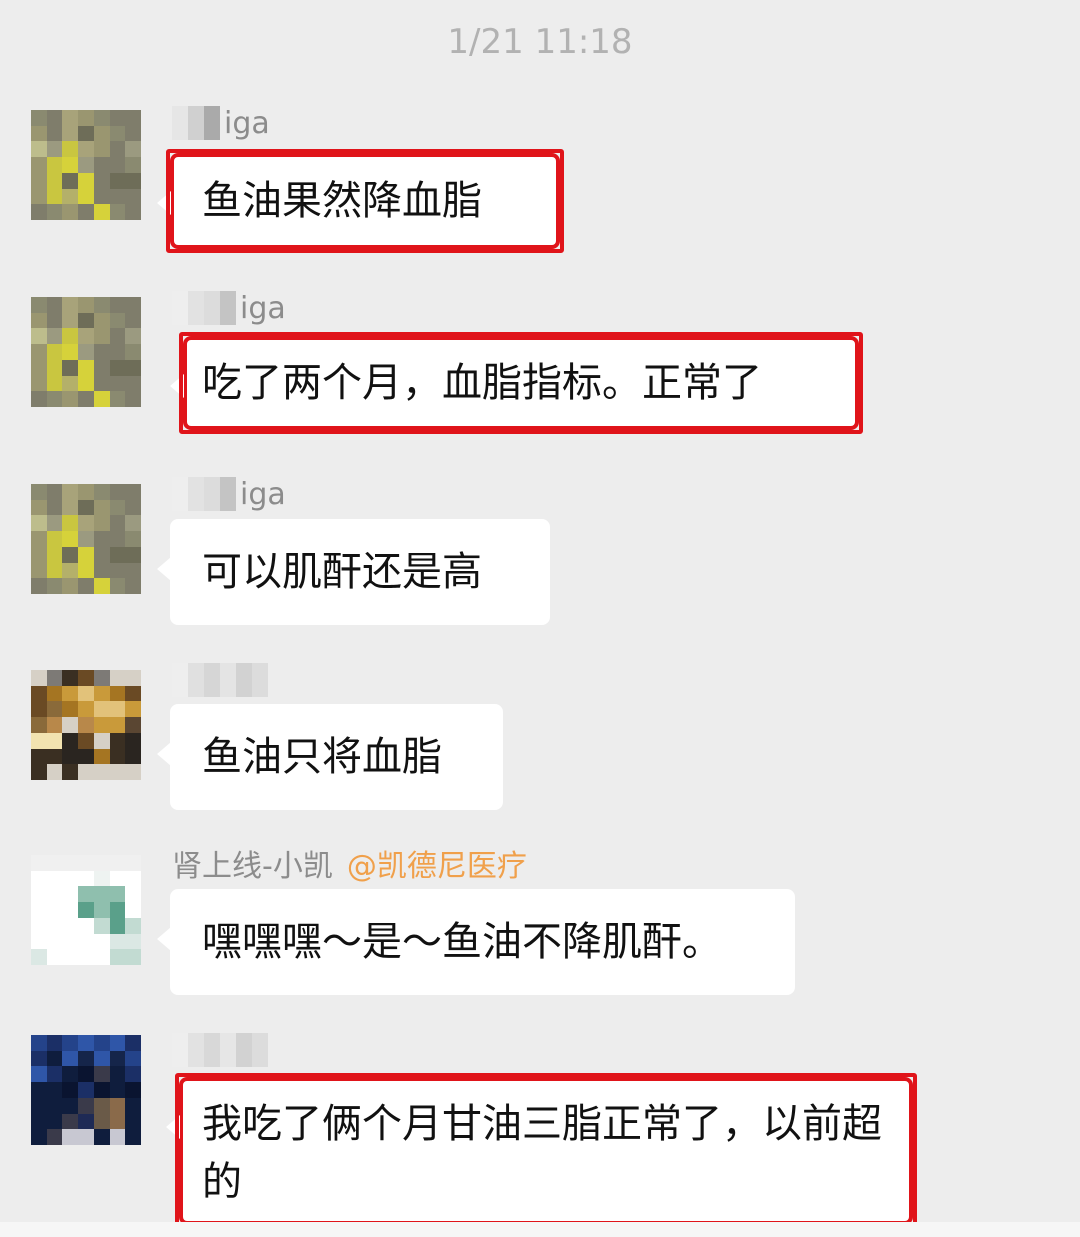 Image resolution: width=1080 pixels, height=1237 pixels. I want to click on message-text: 鱼油只将血脂, so click(322, 757).